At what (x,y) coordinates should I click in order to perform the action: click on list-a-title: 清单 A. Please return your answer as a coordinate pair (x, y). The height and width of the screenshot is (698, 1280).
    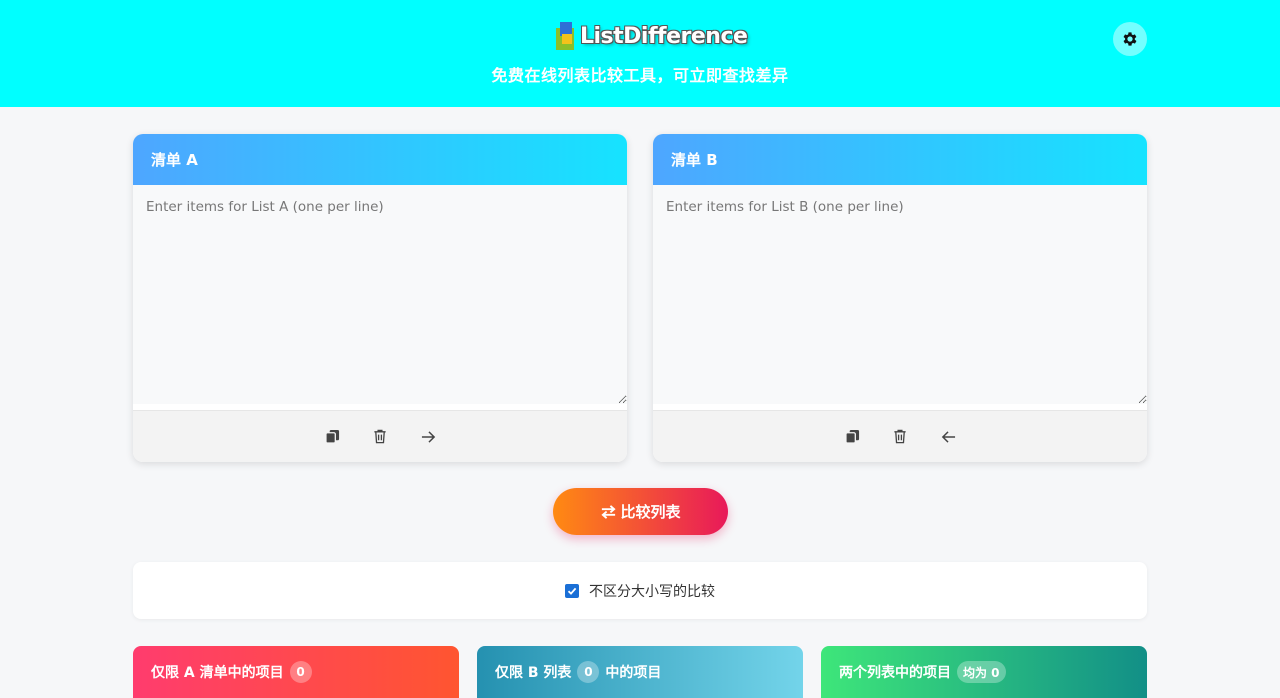
    Looking at the image, I should click on (380, 159).